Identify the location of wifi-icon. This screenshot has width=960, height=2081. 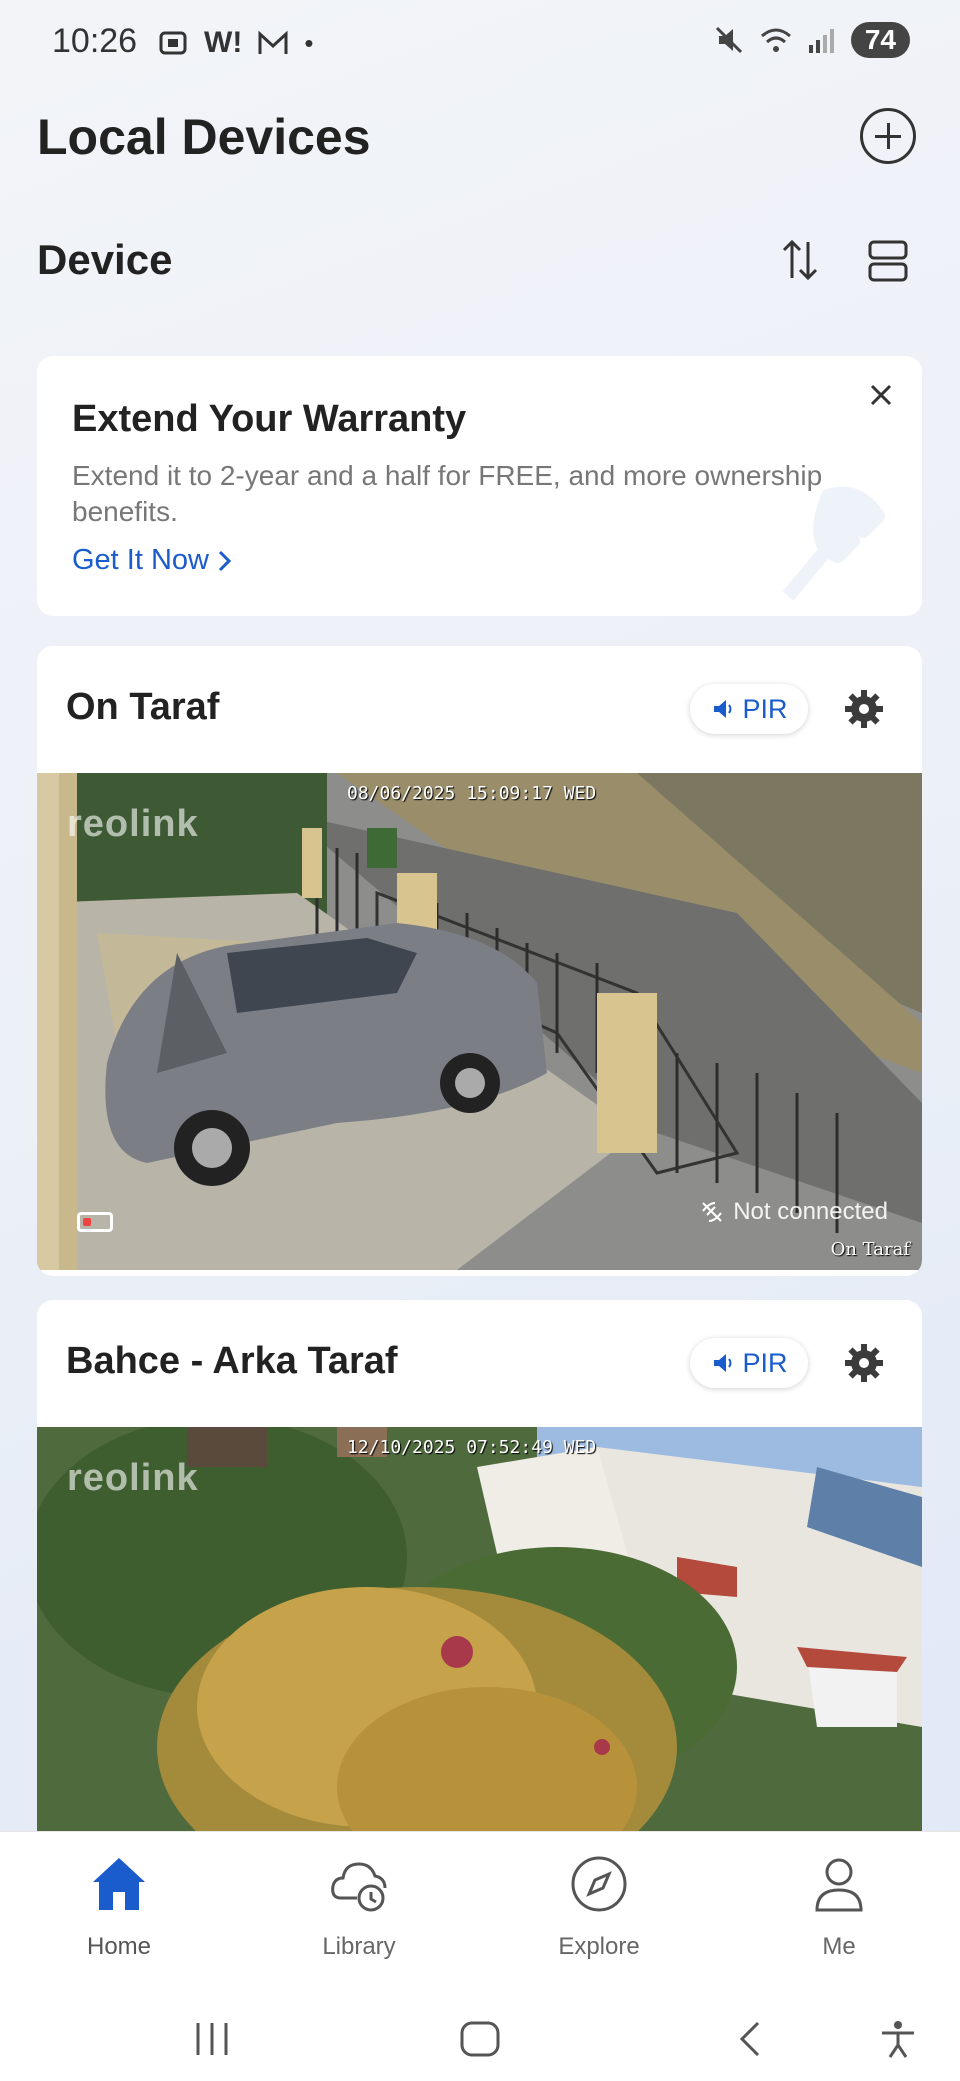
(775, 40).